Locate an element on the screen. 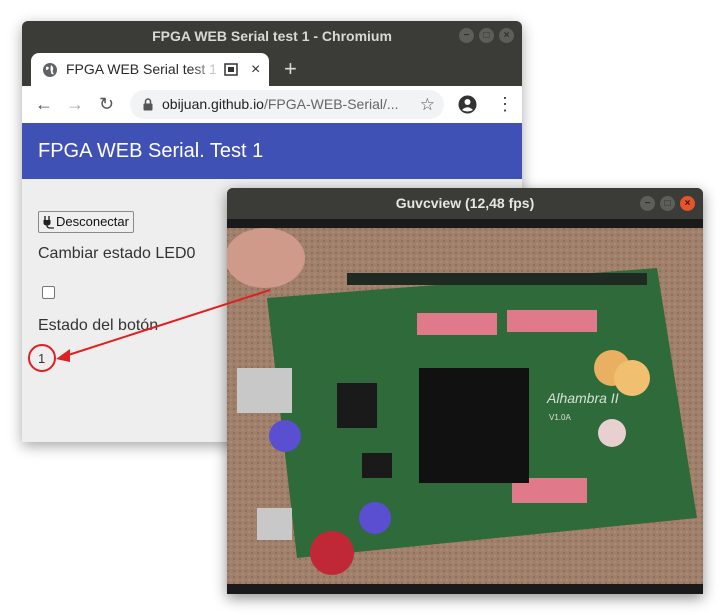 This screenshot has height=616, width=722. new-tab-button: + is located at coordinates (290, 68).